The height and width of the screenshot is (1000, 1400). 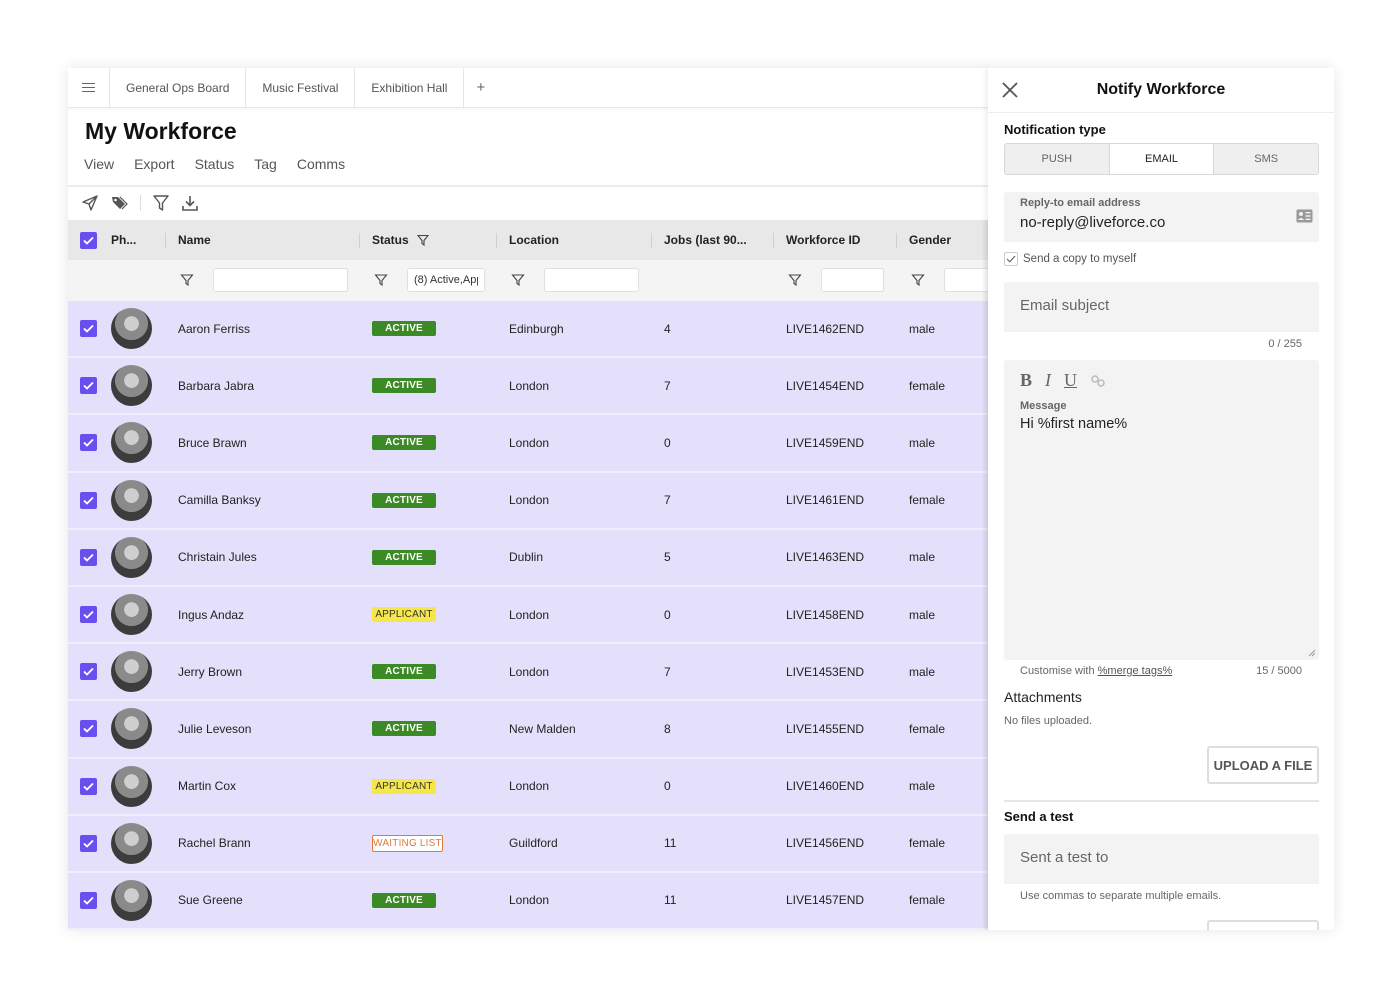 What do you see at coordinates (154, 164) in the screenshot?
I see `menu-export: Export` at bounding box center [154, 164].